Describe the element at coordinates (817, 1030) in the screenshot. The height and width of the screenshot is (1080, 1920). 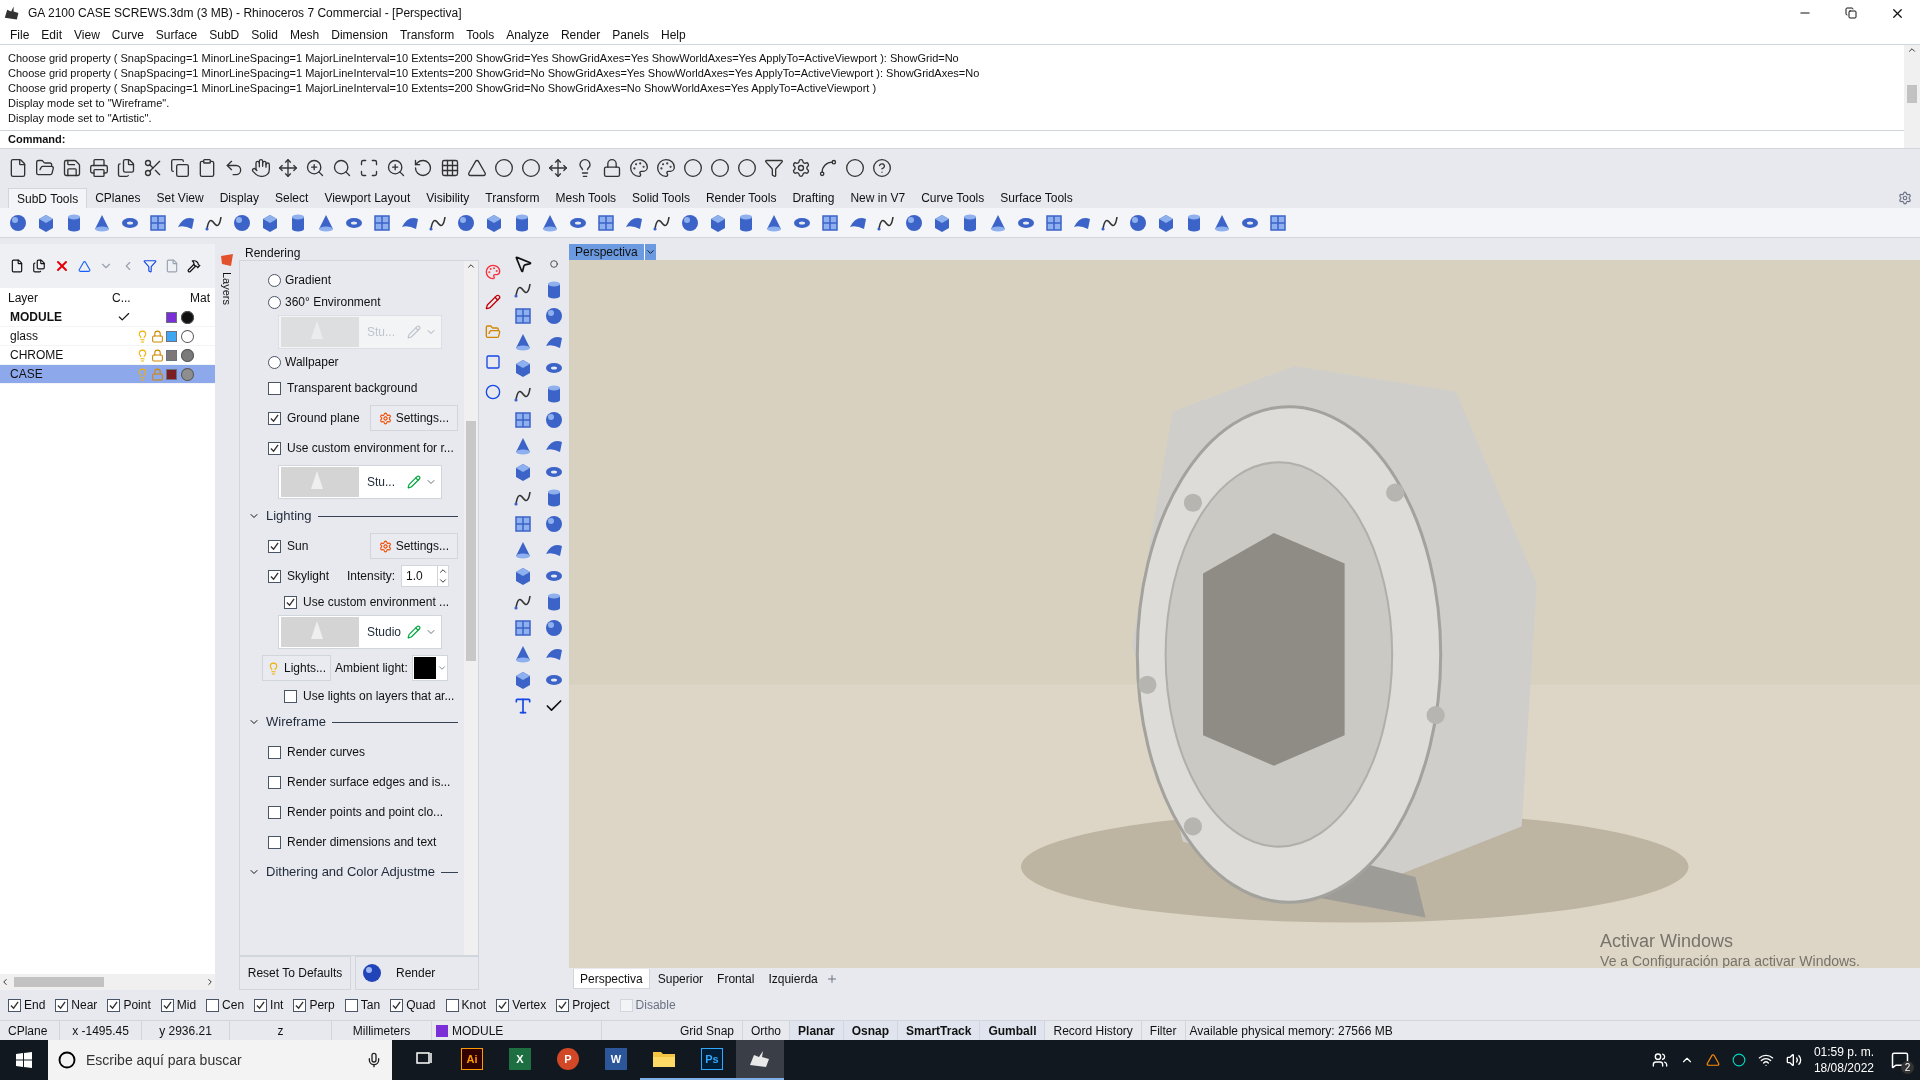
I see `status-toggle: Planar` at that location.